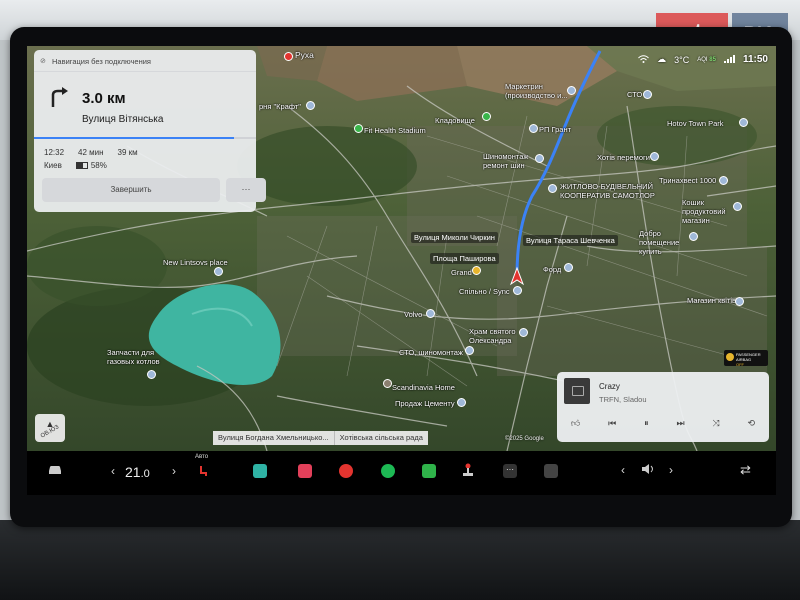  I want to click on music-app-icon, so click(305, 471).